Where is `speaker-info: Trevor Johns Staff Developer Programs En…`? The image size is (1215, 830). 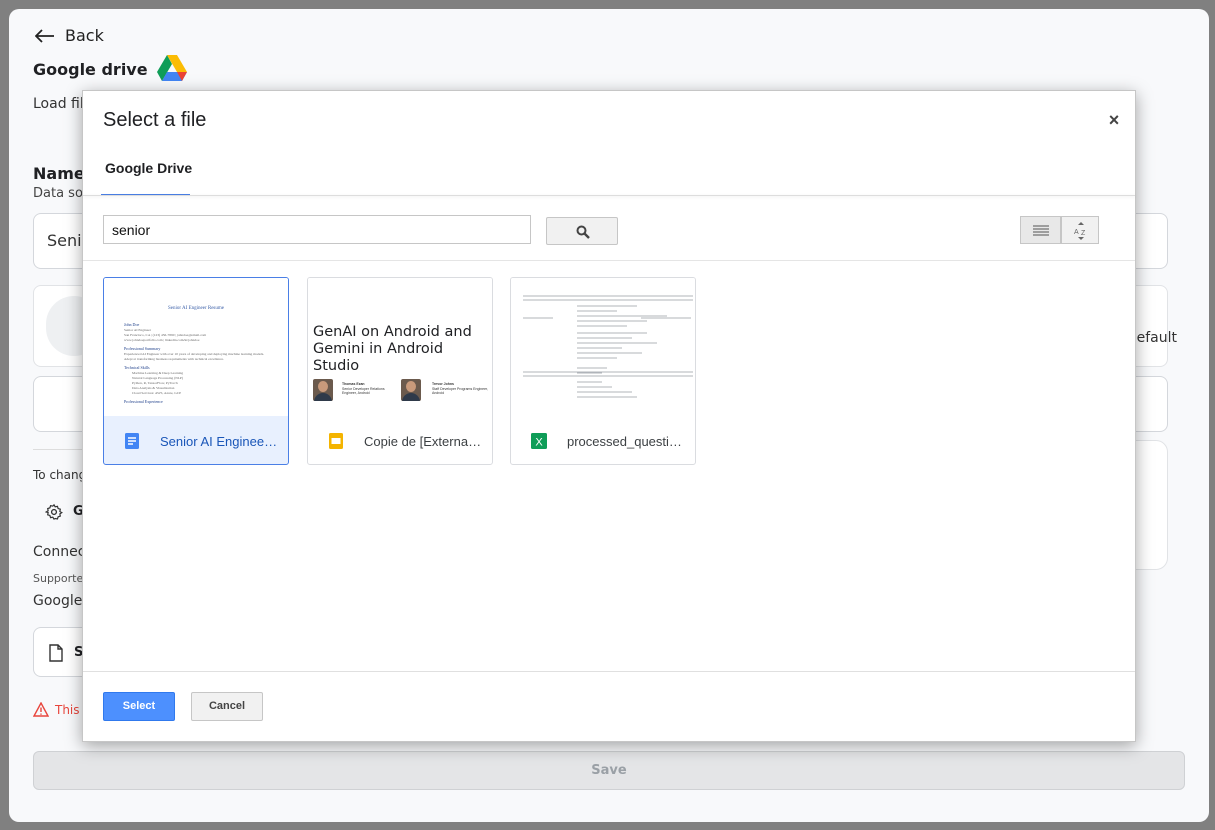
speaker-info: Trevor Johns Staff Developer Programs En… is located at coordinates (461, 389).